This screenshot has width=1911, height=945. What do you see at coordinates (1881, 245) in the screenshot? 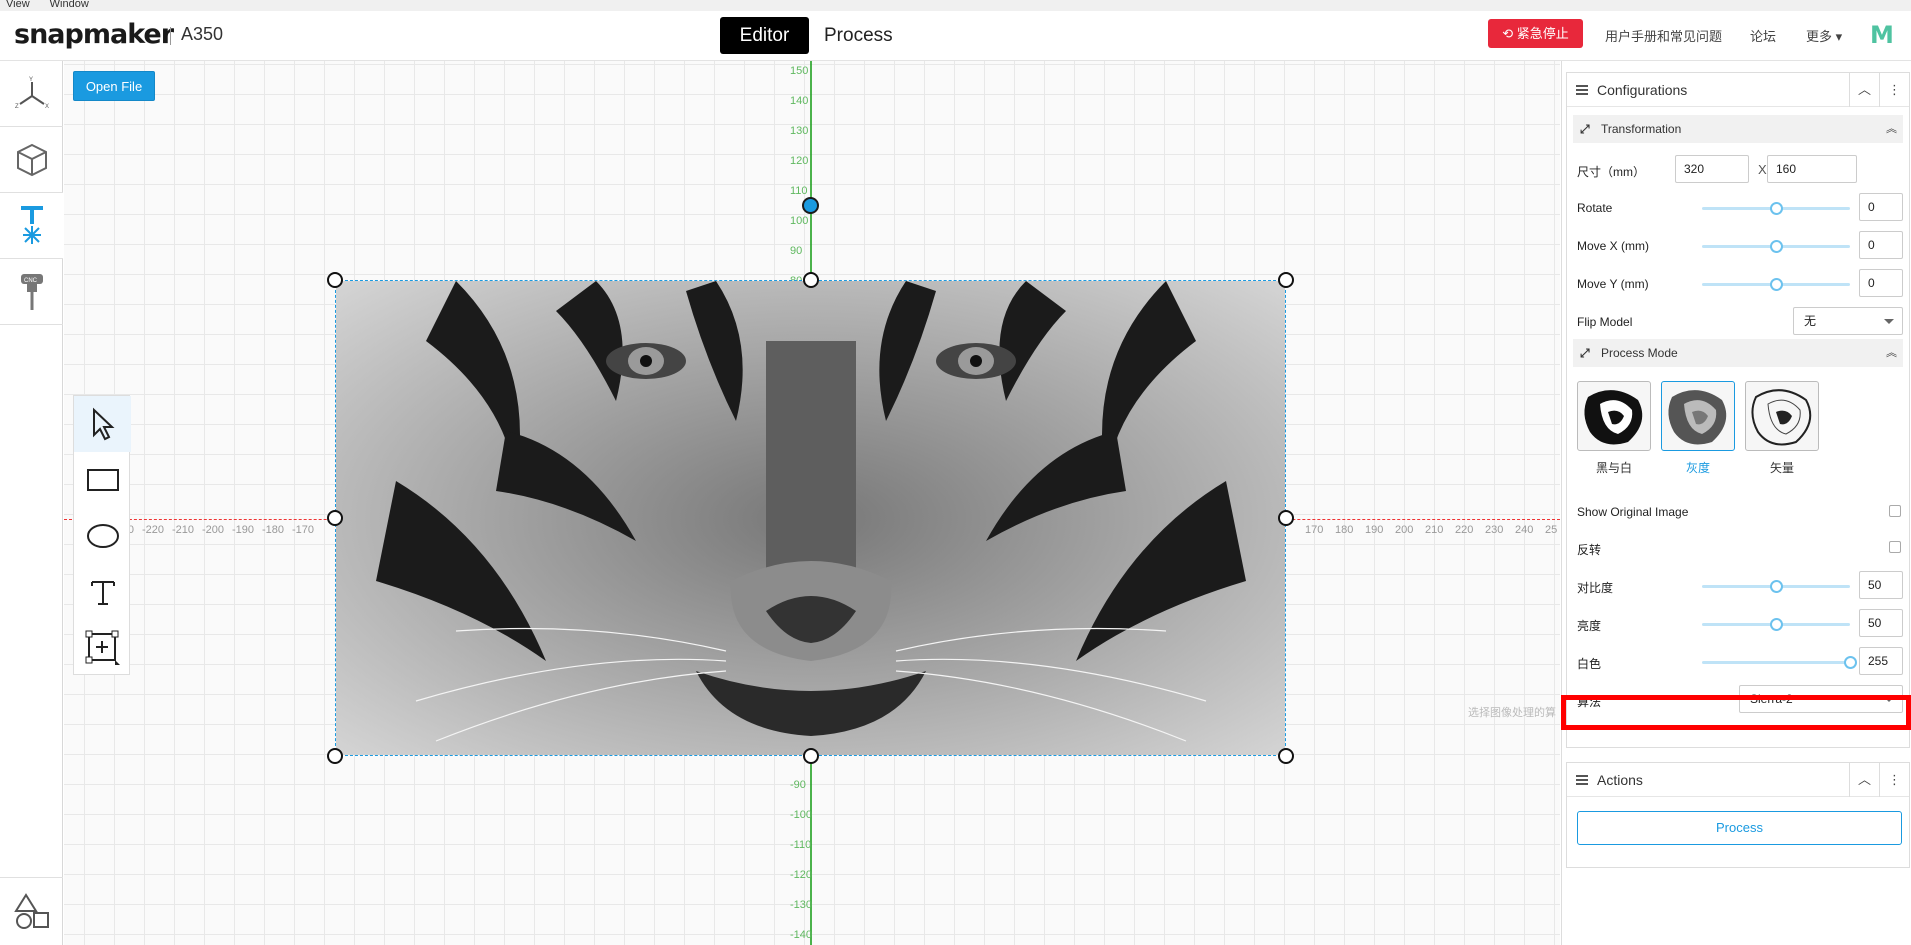
I see `move-x-input: 0` at bounding box center [1881, 245].